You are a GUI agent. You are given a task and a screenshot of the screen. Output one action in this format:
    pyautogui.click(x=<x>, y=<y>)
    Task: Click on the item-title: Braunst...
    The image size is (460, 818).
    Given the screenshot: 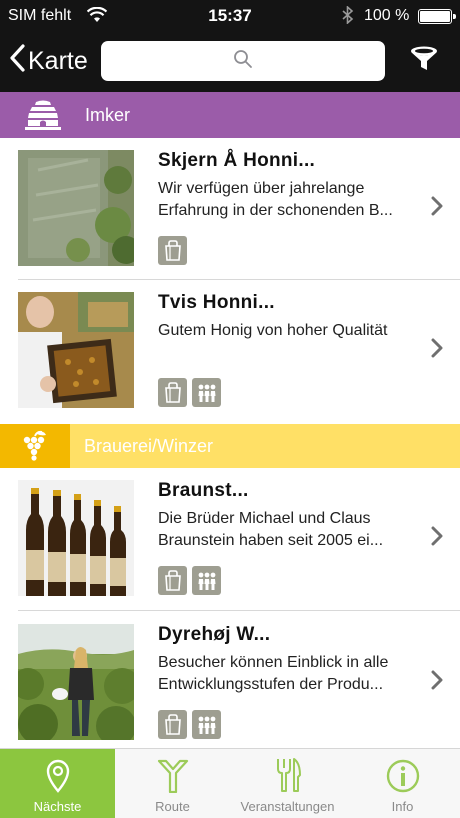 What is the action you would take?
    pyautogui.click(x=203, y=490)
    